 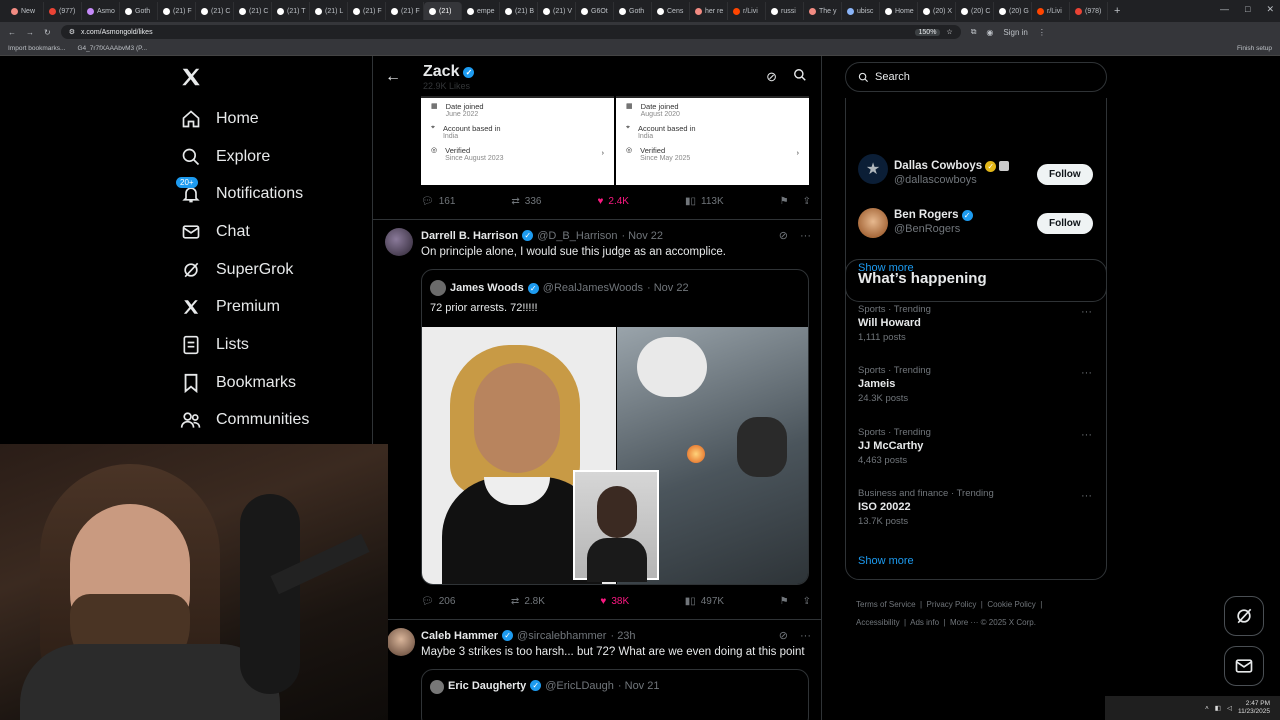 What do you see at coordinates (704, 601) in the screenshot?
I see `views-button: ▮▯ 497K` at bounding box center [704, 601].